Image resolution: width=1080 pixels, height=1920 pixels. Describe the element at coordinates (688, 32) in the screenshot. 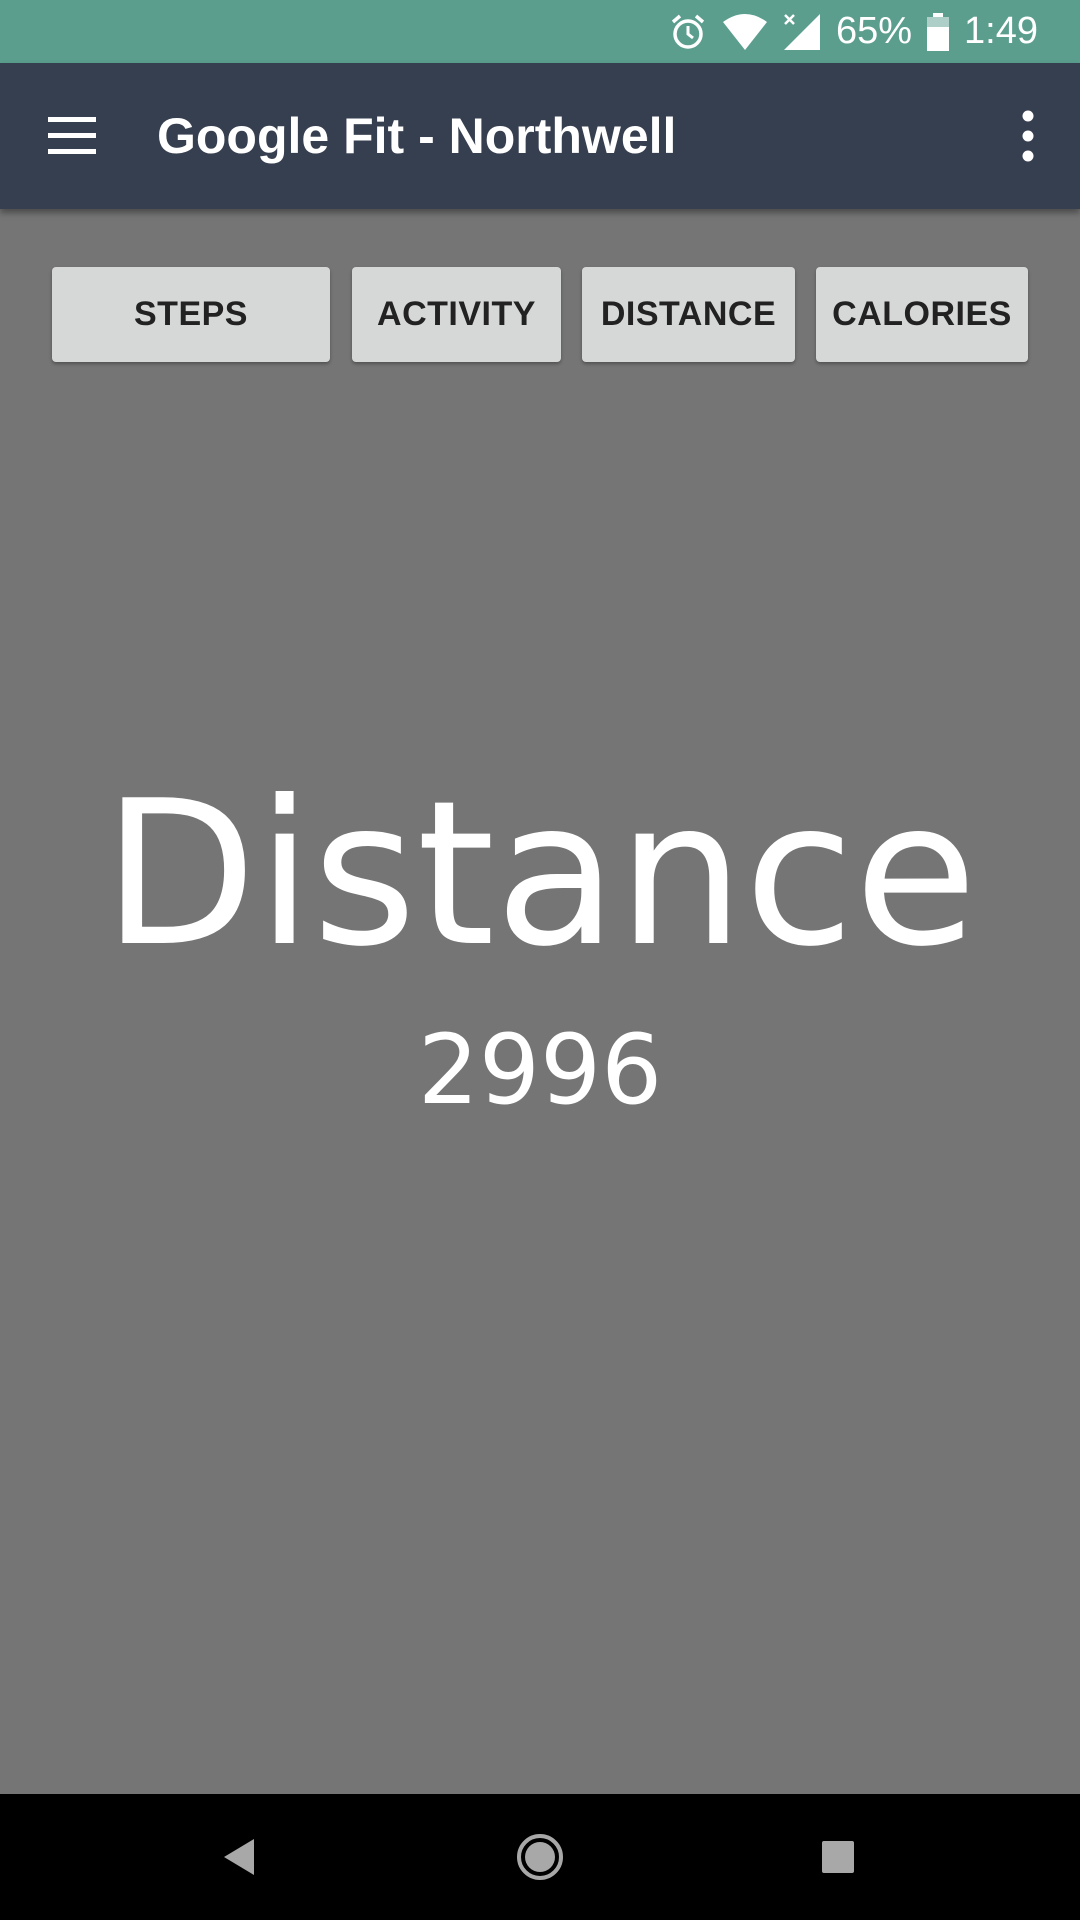

I see `alarm-icon` at that location.